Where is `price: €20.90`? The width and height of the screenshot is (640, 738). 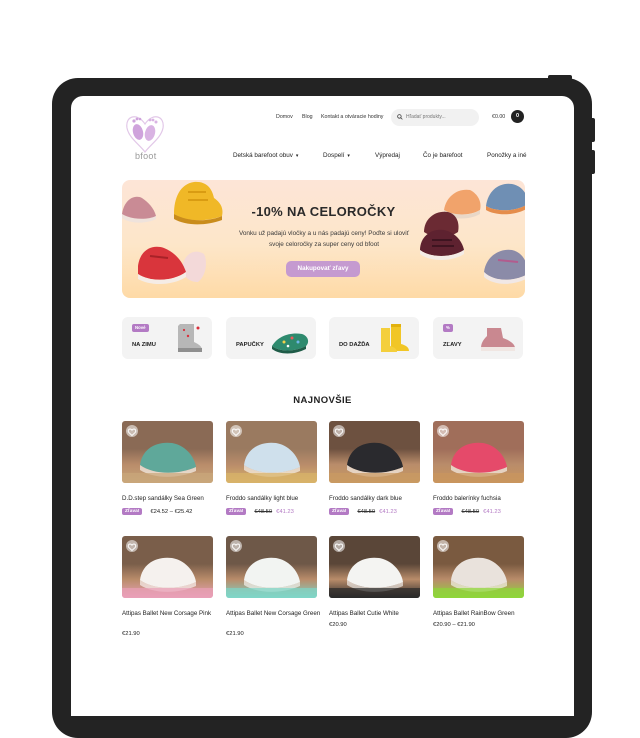
price: €20.90 is located at coordinates (338, 625).